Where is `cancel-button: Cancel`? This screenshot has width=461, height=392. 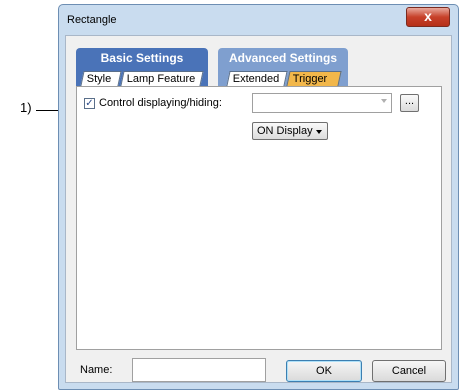
cancel-button: Cancel is located at coordinates (409, 371).